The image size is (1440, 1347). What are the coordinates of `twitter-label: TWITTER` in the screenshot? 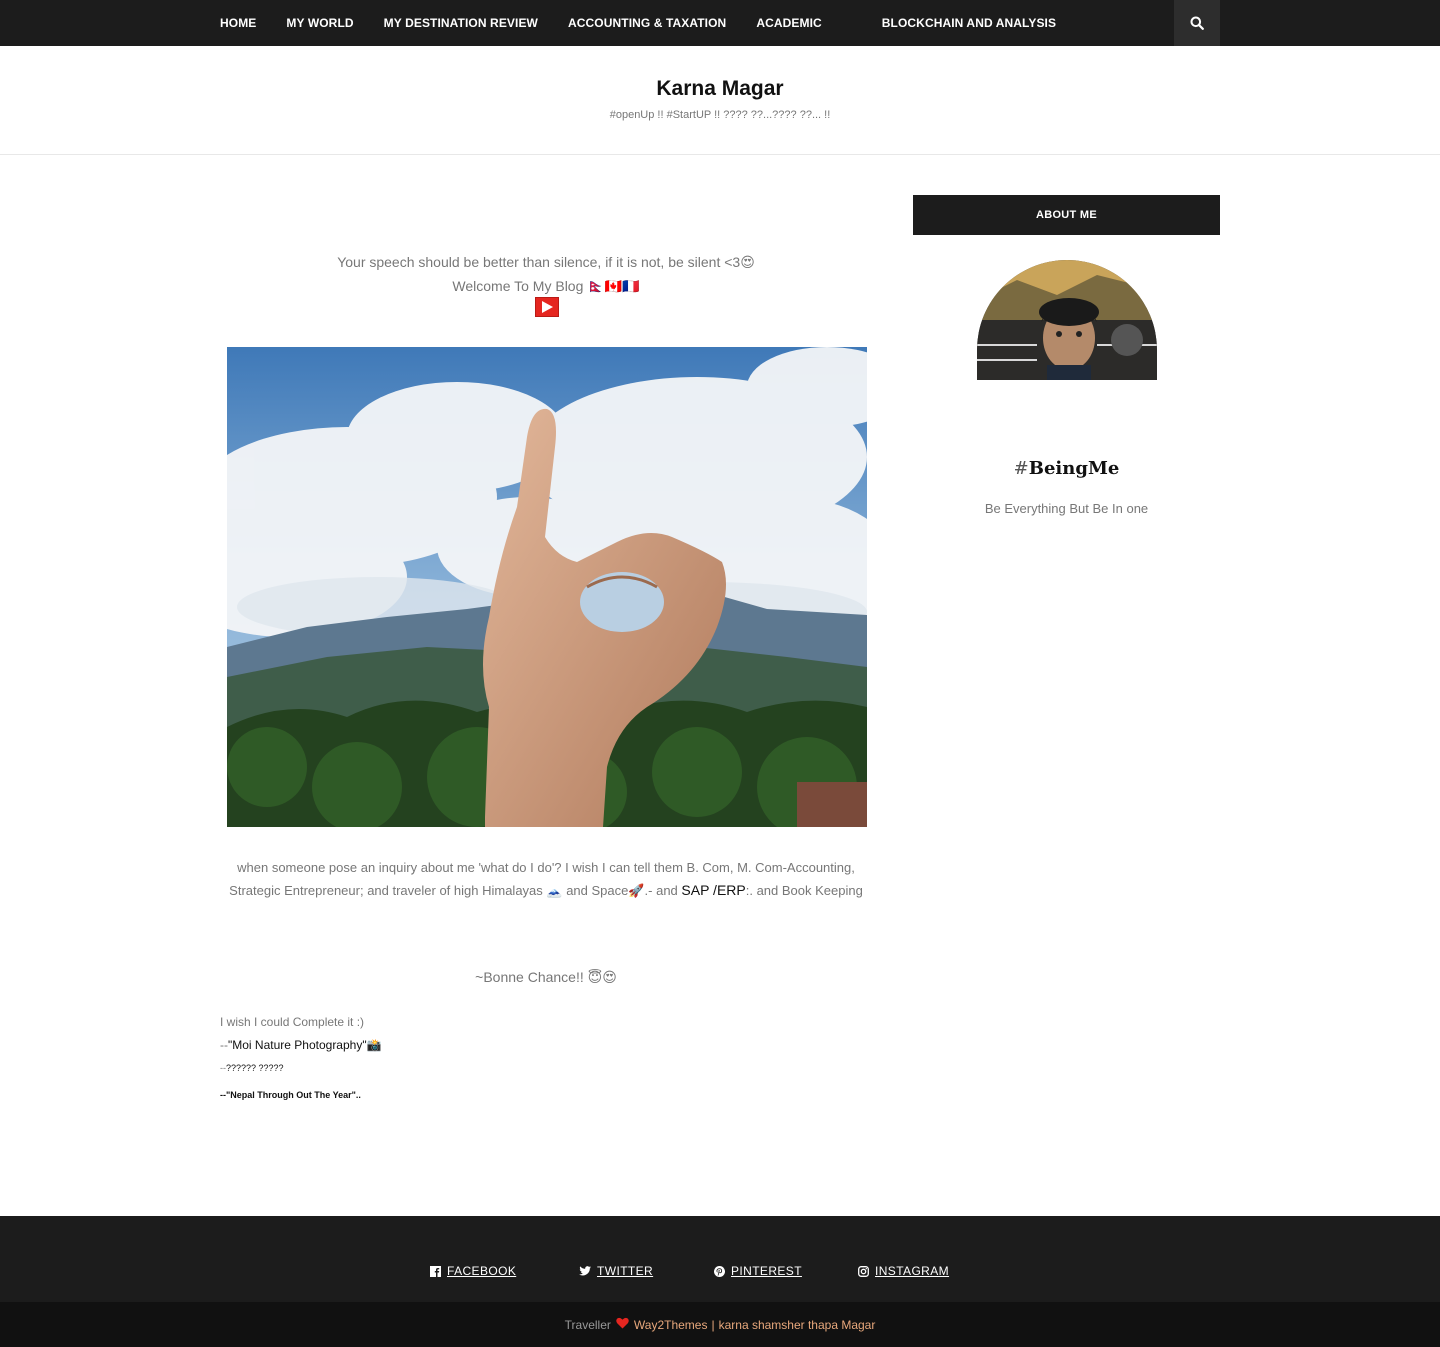 It's located at (625, 1271).